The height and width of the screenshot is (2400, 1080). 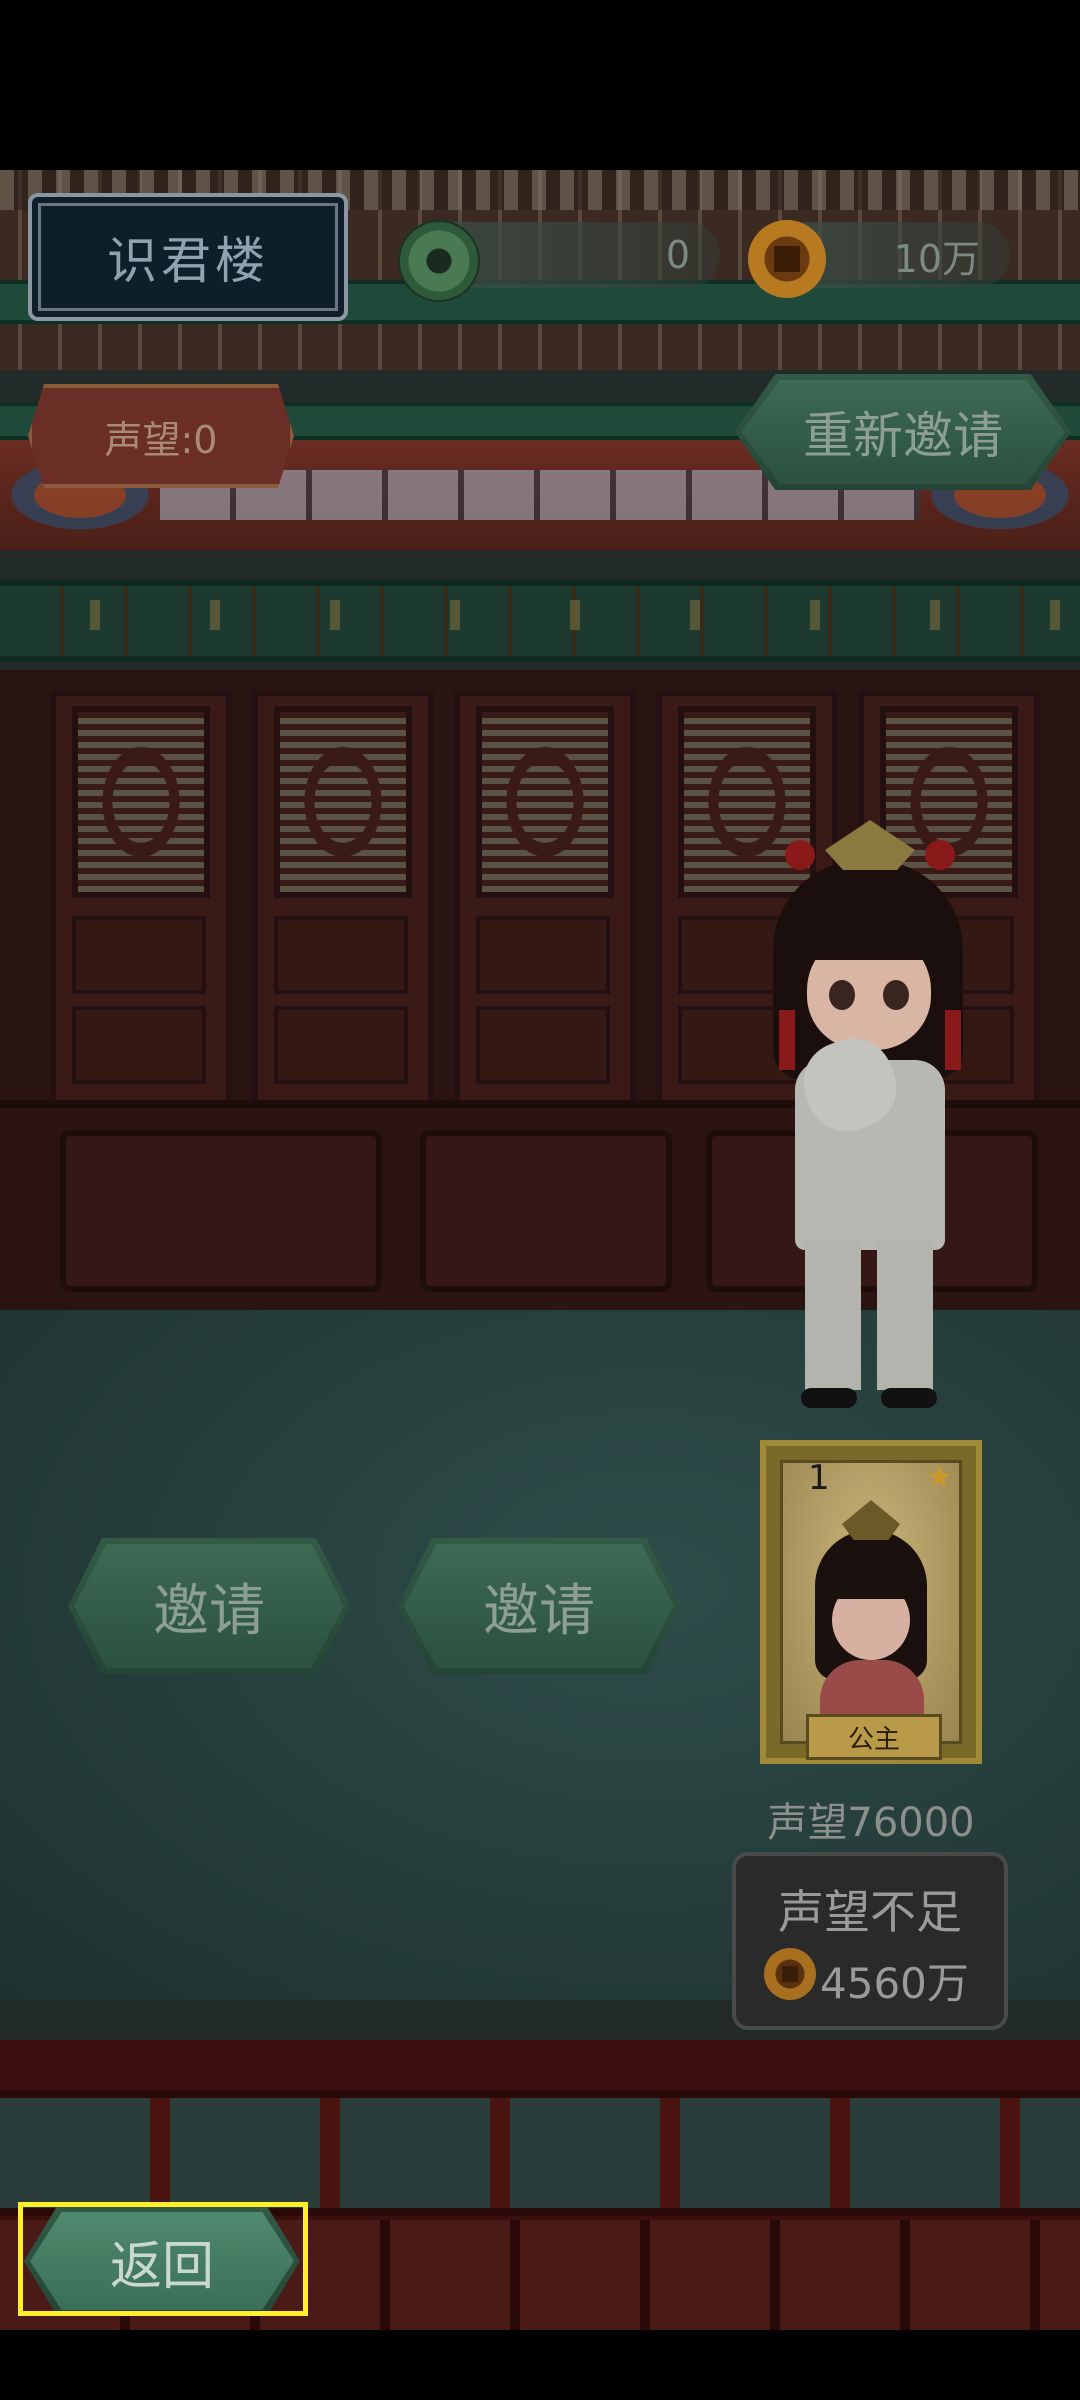 I want to click on invite-button-1: 邀请, so click(x=209, y=1606).